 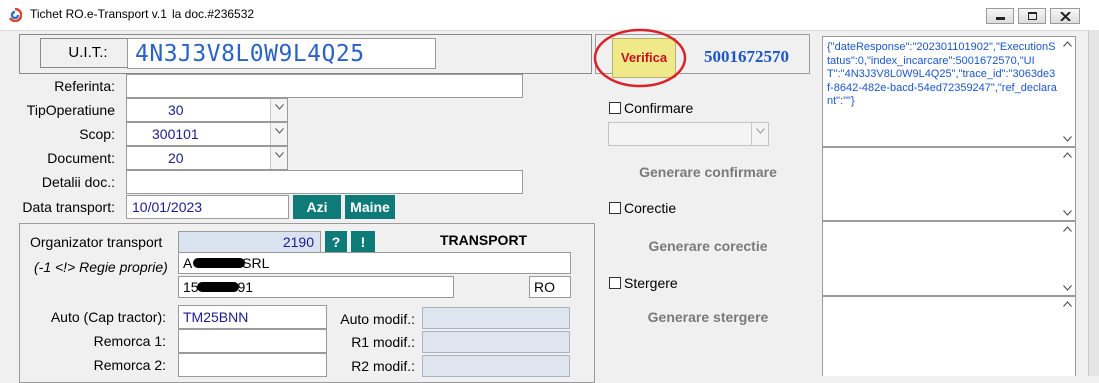 What do you see at coordinates (708, 317) in the screenshot?
I see `generare-stergere-button: Generare stergere` at bounding box center [708, 317].